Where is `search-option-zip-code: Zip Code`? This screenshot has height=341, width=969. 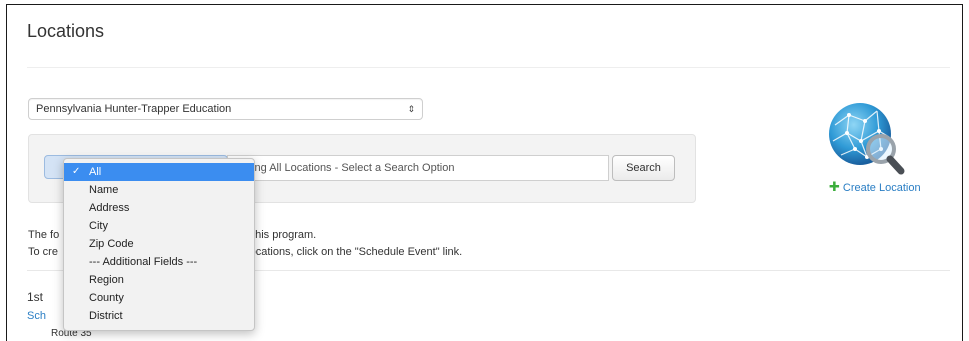
search-option-zip-code: Zip Code is located at coordinates (159, 244).